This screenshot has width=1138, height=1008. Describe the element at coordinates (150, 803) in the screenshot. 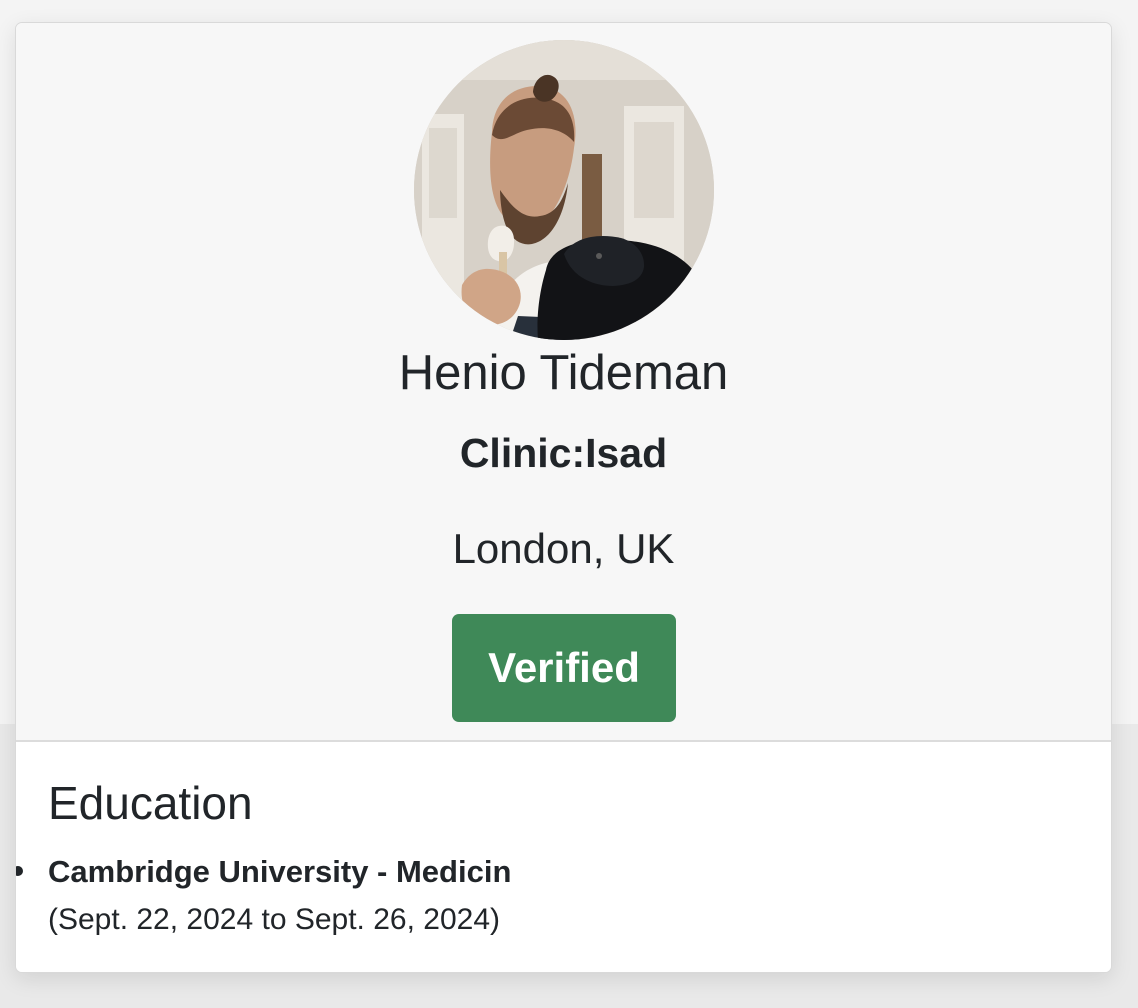

I see `education-heading: Education` at that location.